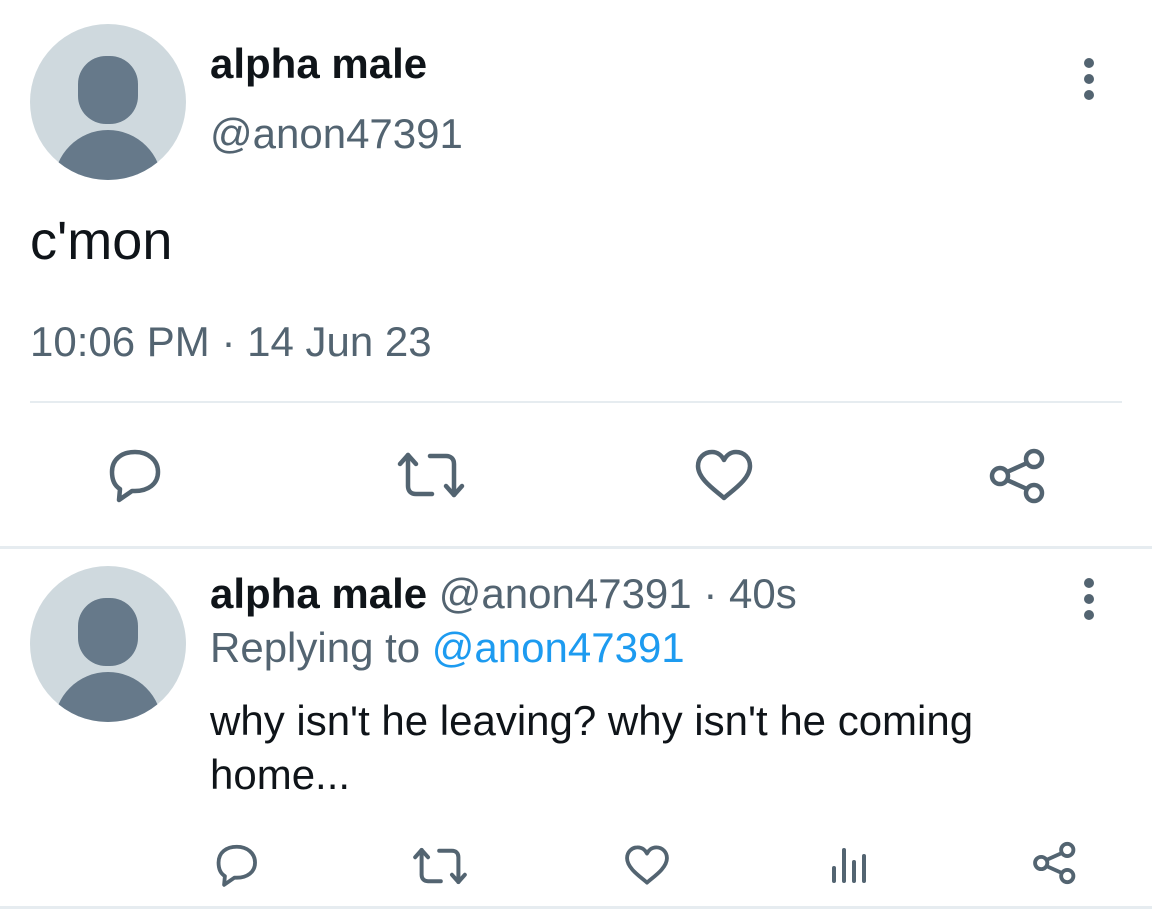  I want to click on views-icon, so click(850, 864).